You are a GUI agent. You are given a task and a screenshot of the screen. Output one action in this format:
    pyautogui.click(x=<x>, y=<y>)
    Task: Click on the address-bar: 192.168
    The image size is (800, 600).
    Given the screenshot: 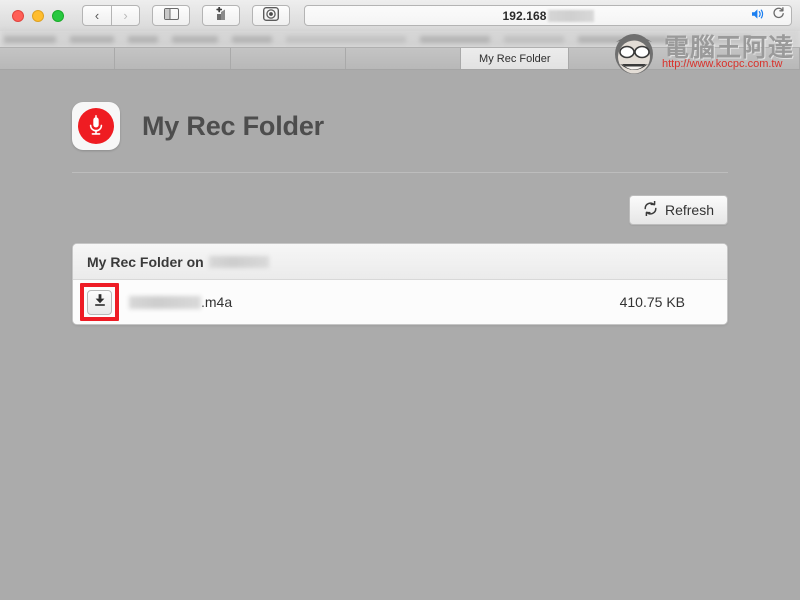 What is the action you would take?
    pyautogui.click(x=548, y=15)
    